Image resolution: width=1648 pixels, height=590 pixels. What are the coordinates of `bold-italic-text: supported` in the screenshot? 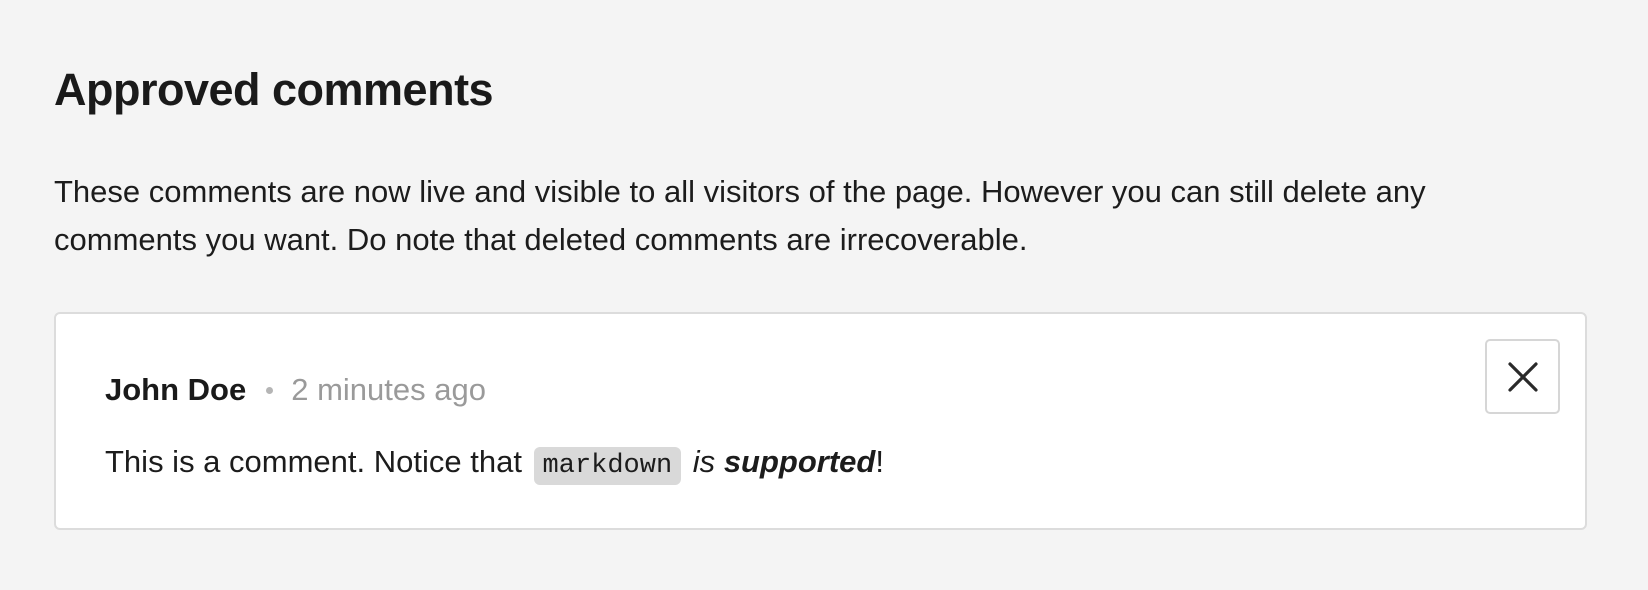 It's located at (799, 461).